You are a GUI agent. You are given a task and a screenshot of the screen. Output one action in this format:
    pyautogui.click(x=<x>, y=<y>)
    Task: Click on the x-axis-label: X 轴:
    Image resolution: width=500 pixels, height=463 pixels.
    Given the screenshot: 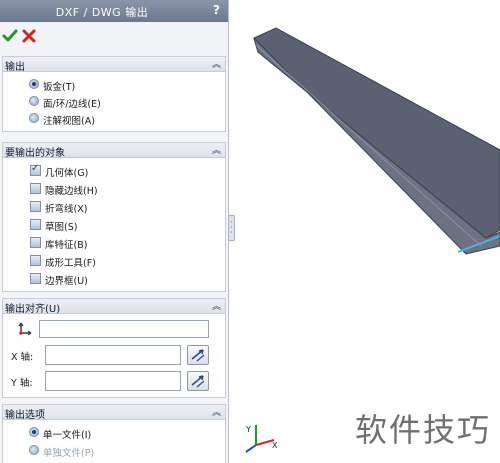 What is the action you would take?
    pyautogui.click(x=22, y=357)
    